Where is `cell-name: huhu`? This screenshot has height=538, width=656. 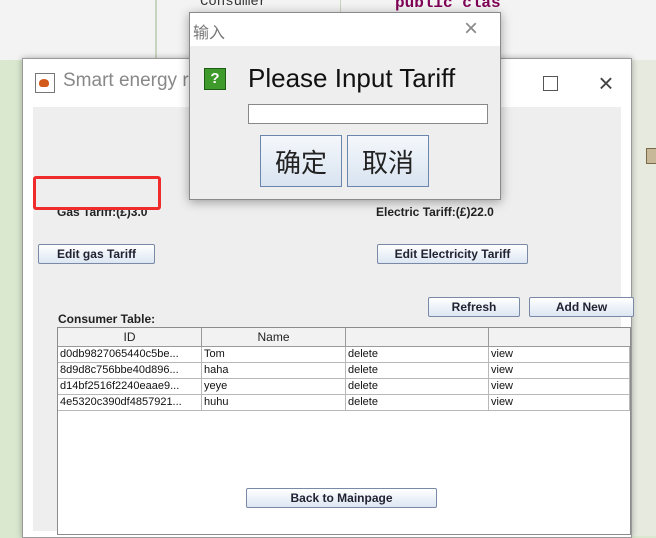 cell-name: huhu is located at coordinates (274, 403).